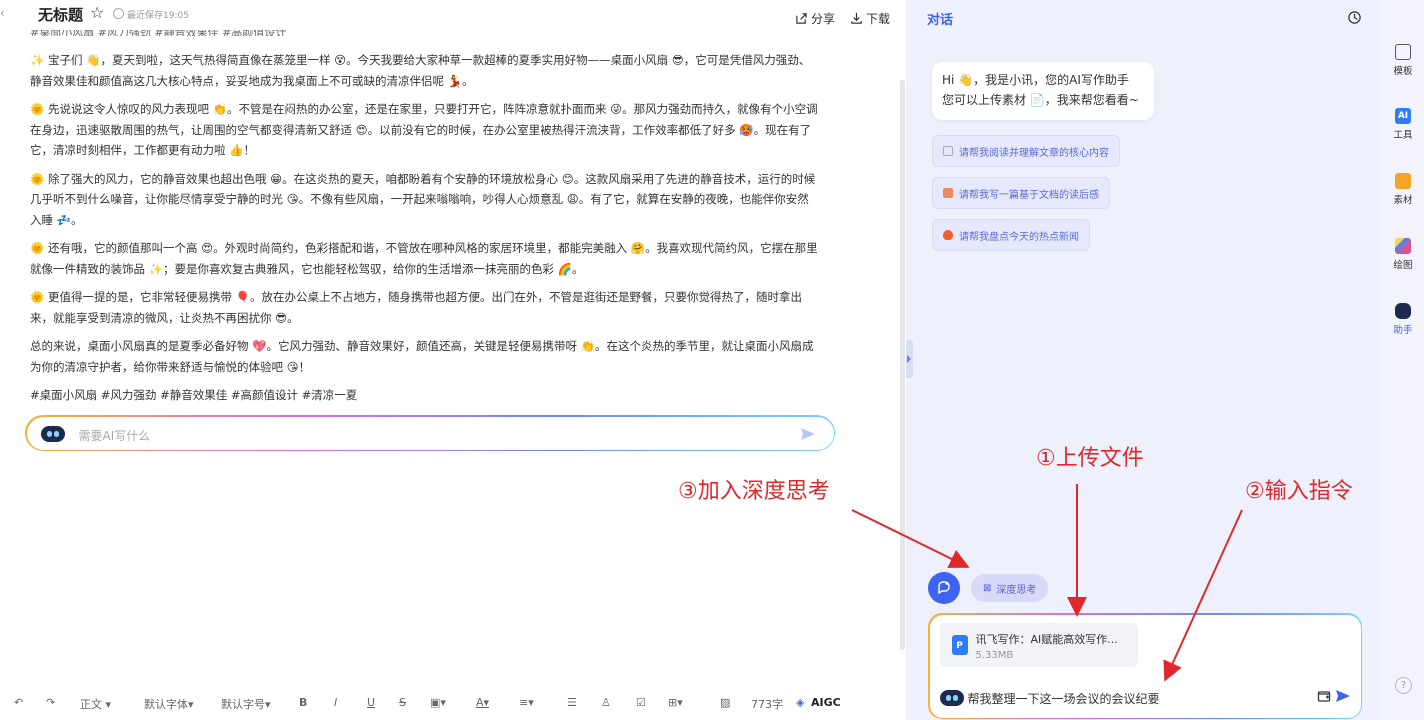 The image size is (1424, 720). I want to click on arrow-input, so click(1203, 595).